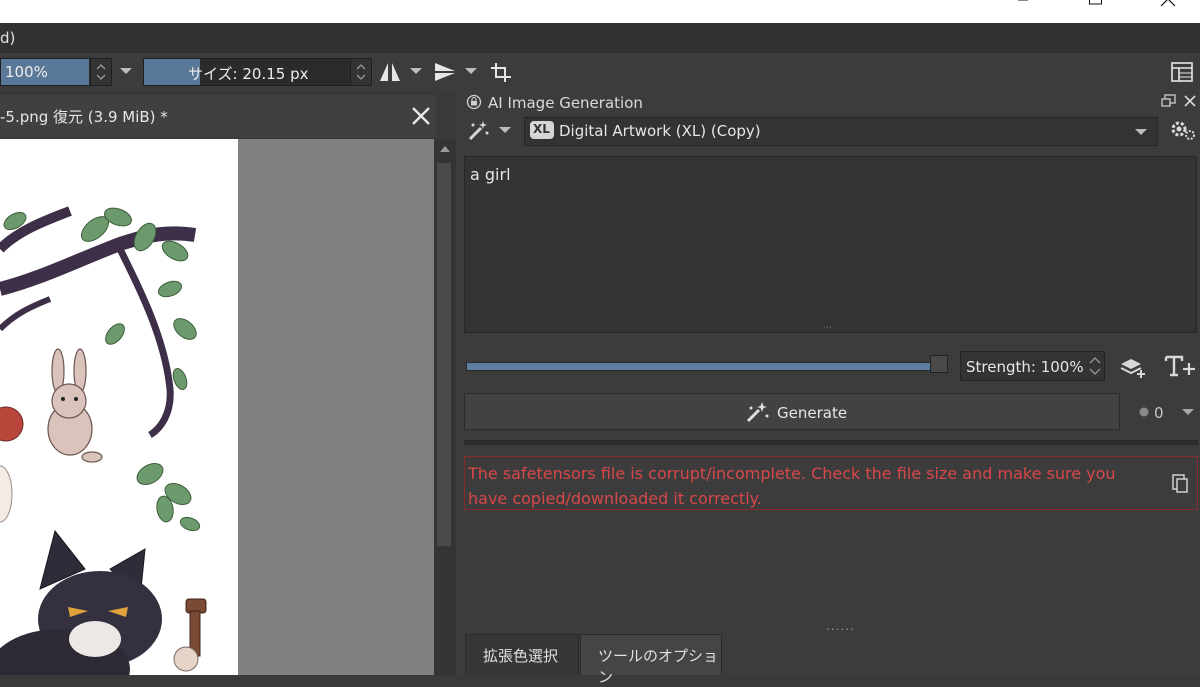 This screenshot has width=1200, height=687. What do you see at coordinates (471, 71) in the screenshot?
I see `mirror-vertical-dropdown-icon` at bounding box center [471, 71].